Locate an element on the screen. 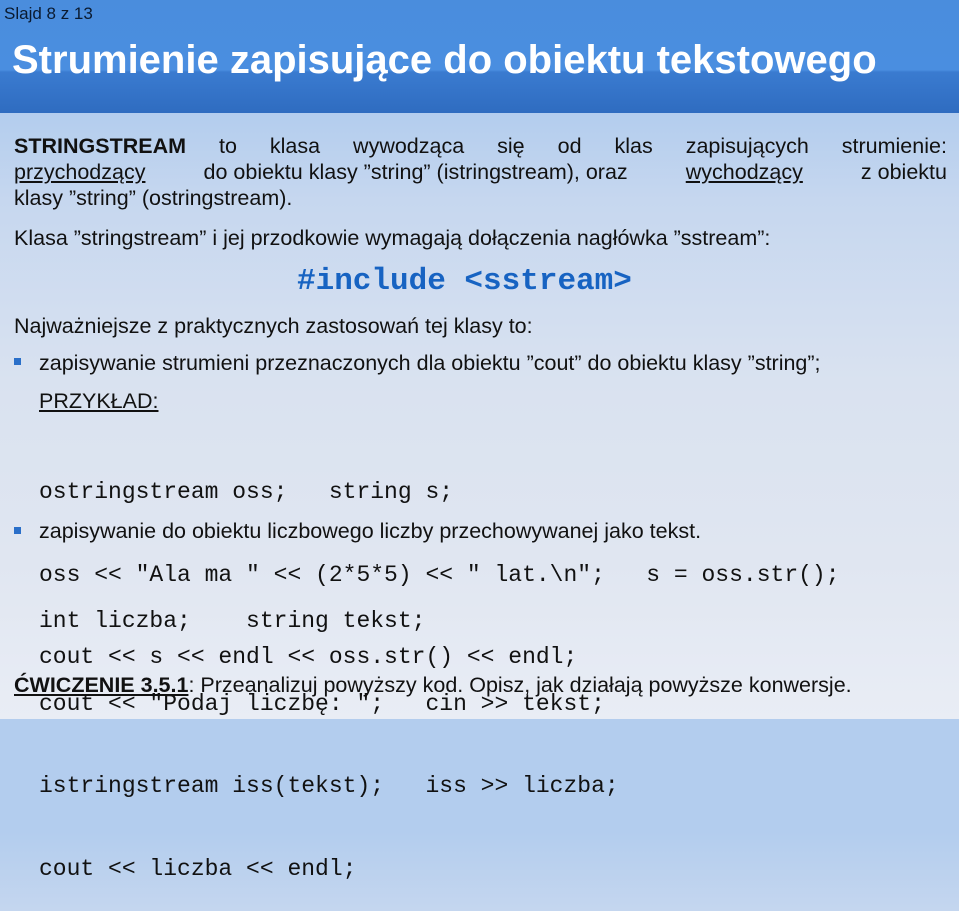 The image size is (959, 911). word: klasa is located at coordinates (295, 146).